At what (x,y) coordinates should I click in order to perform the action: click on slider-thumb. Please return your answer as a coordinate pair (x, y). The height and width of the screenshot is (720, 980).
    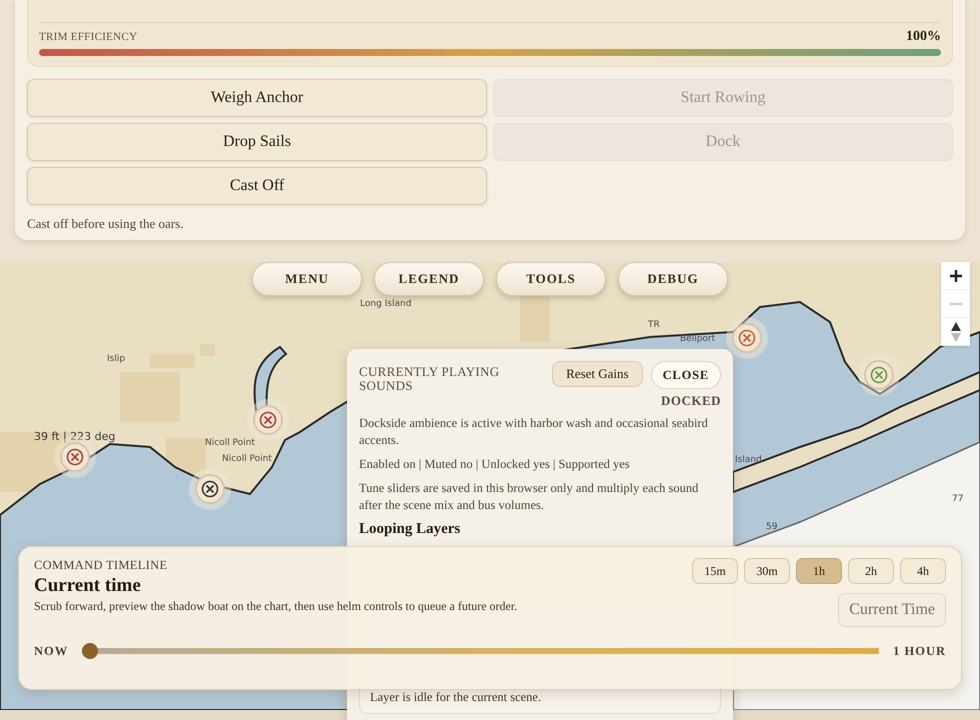
    Looking at the image, I should click on (90, 651).